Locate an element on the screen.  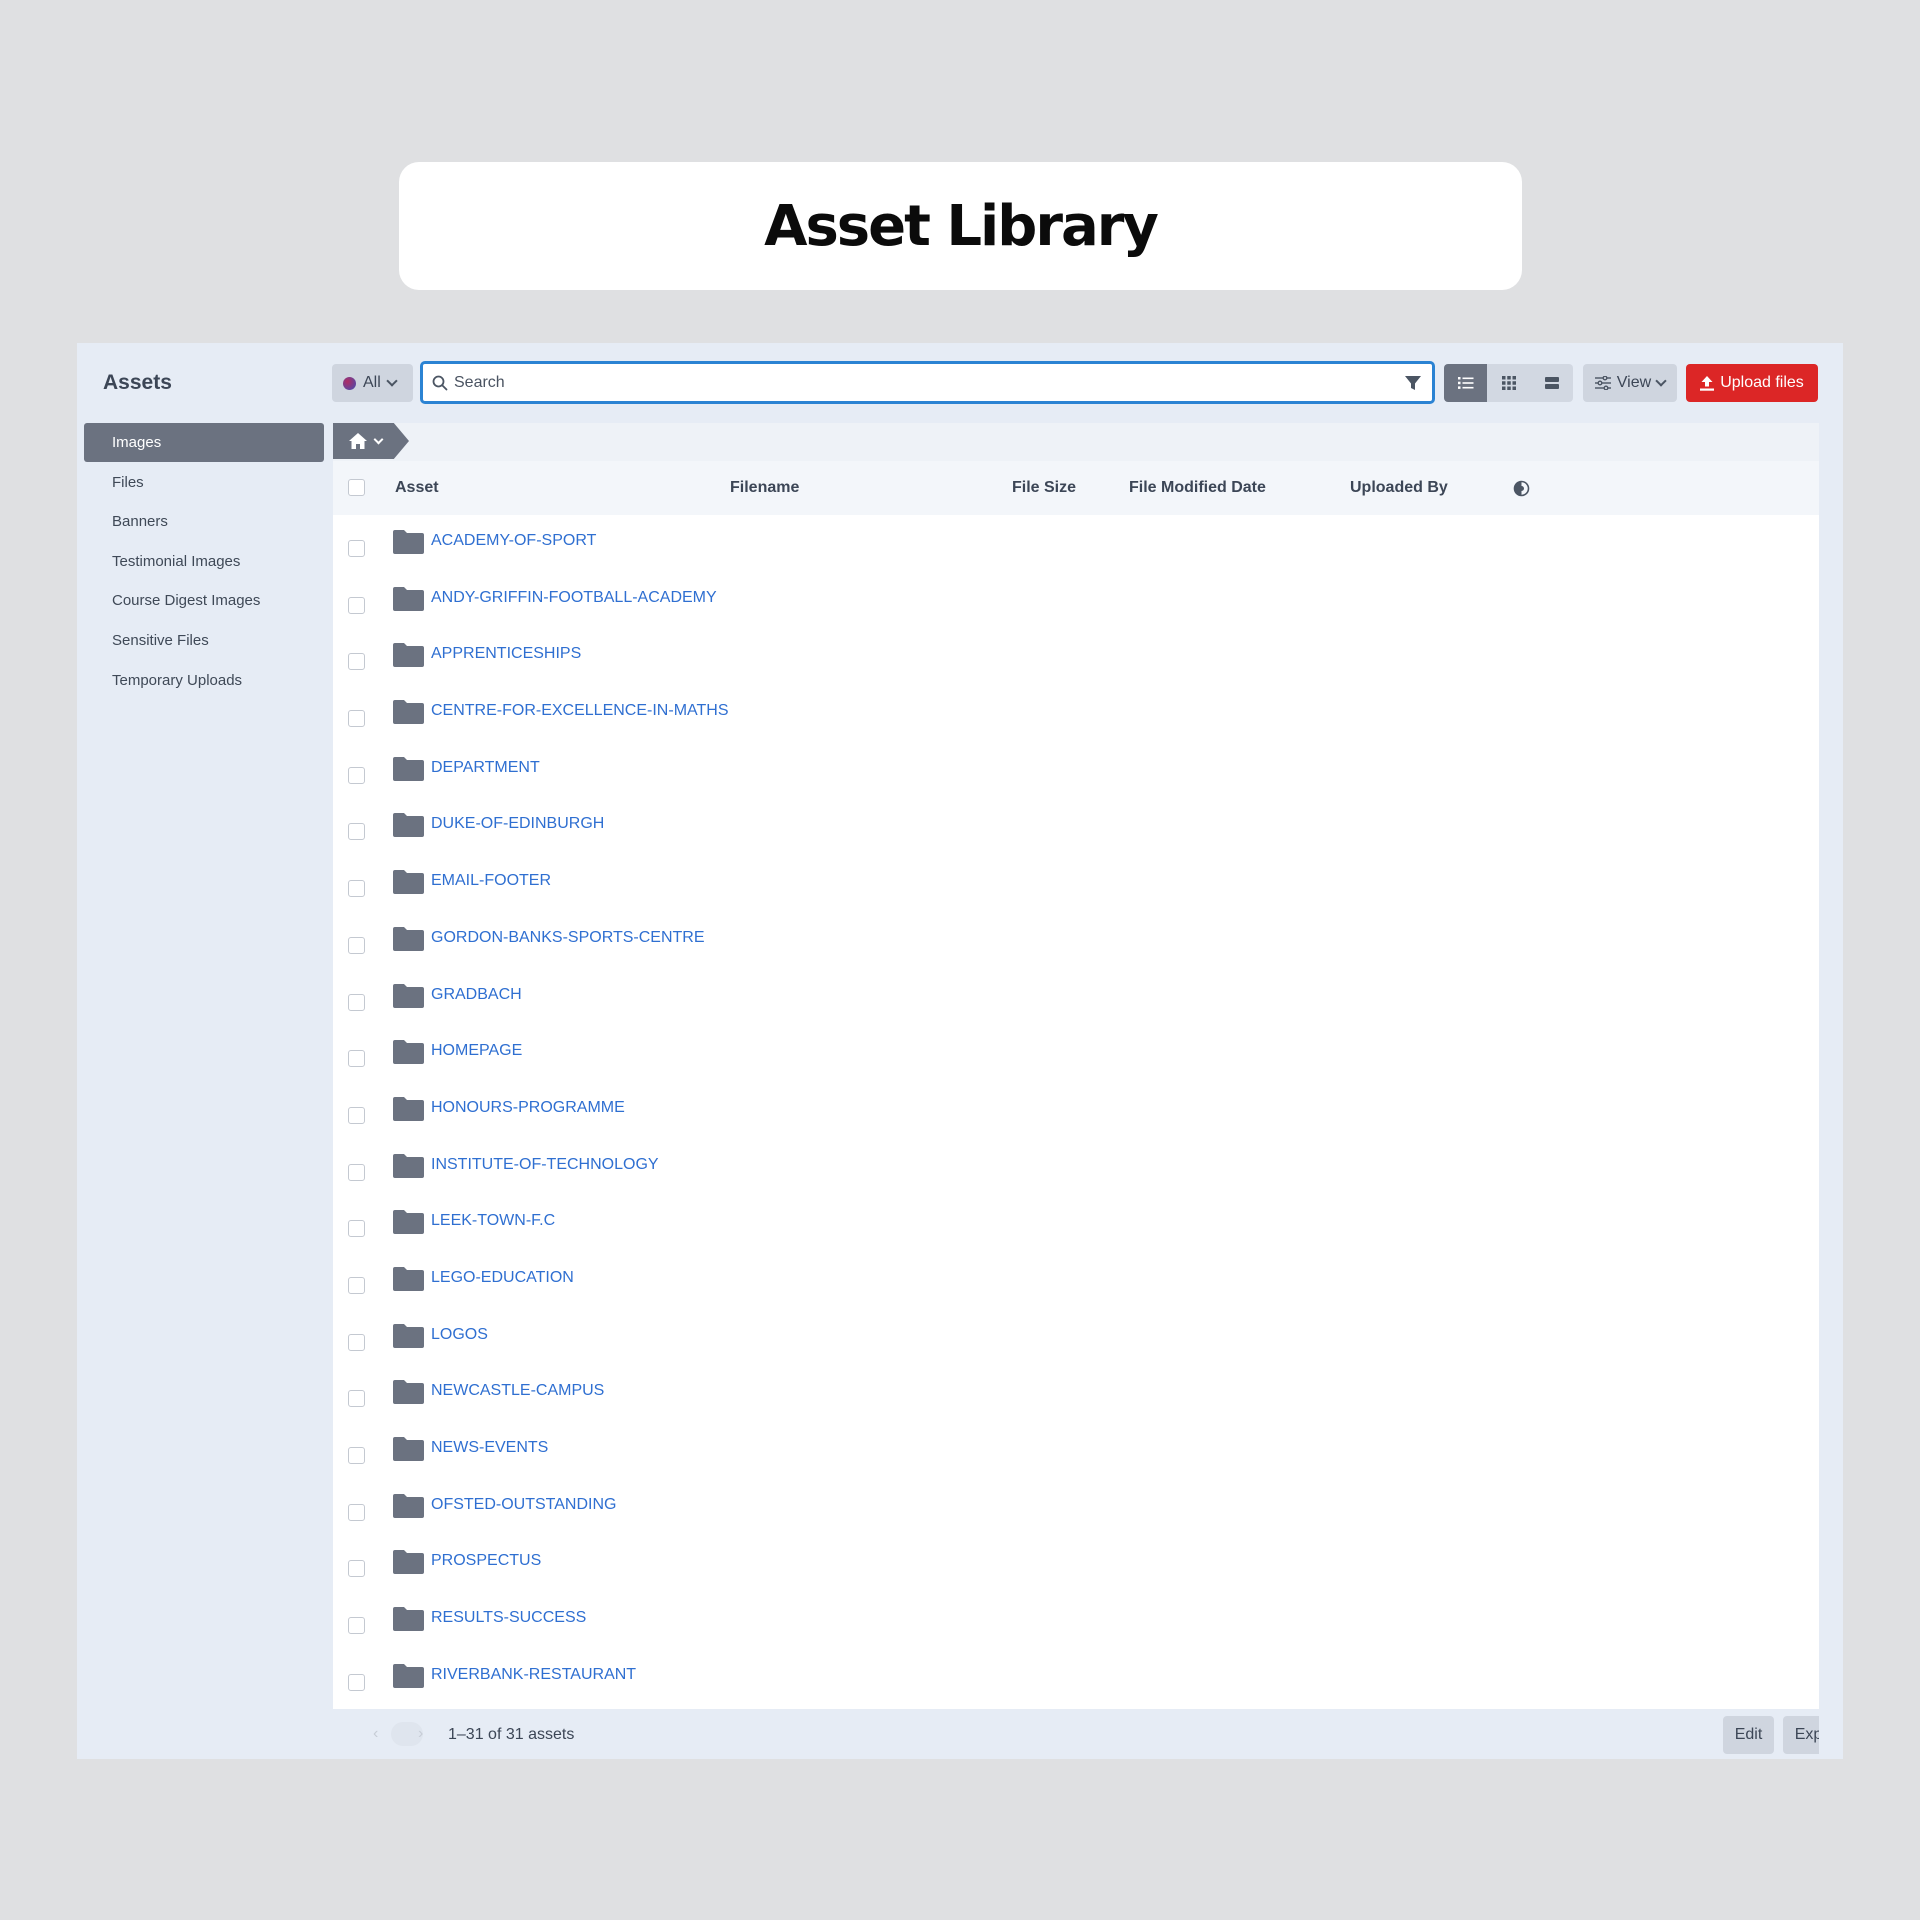
sidebar-item-testimonial-images: Testimonial Images is located at coordinates (204, 561).